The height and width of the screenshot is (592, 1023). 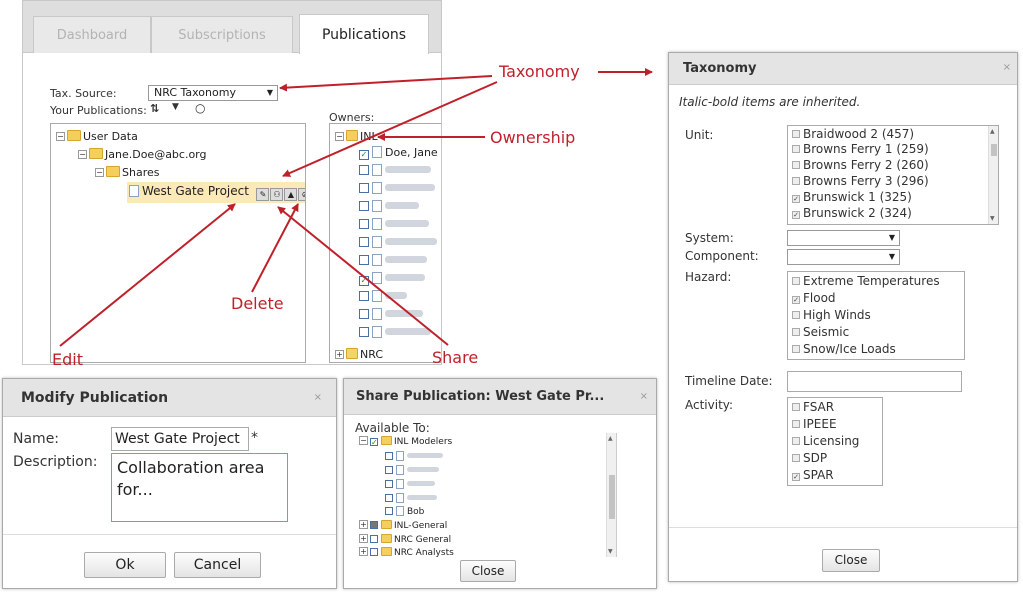 I want to click on timeline-date-input, so click(x=874, y=381).